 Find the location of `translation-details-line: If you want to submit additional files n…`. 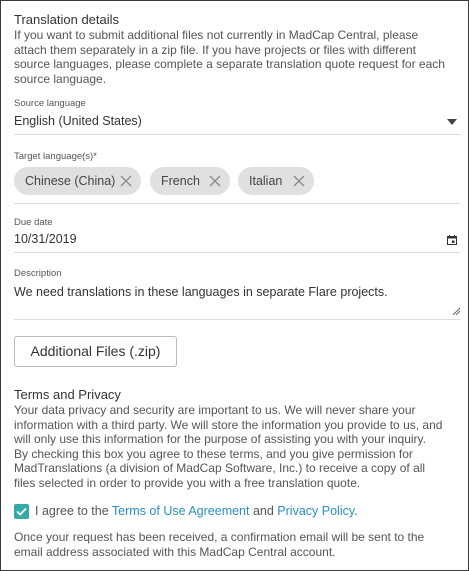

translation-details-line: If you want to submit additional files n… is located at coordinates (216, 35).